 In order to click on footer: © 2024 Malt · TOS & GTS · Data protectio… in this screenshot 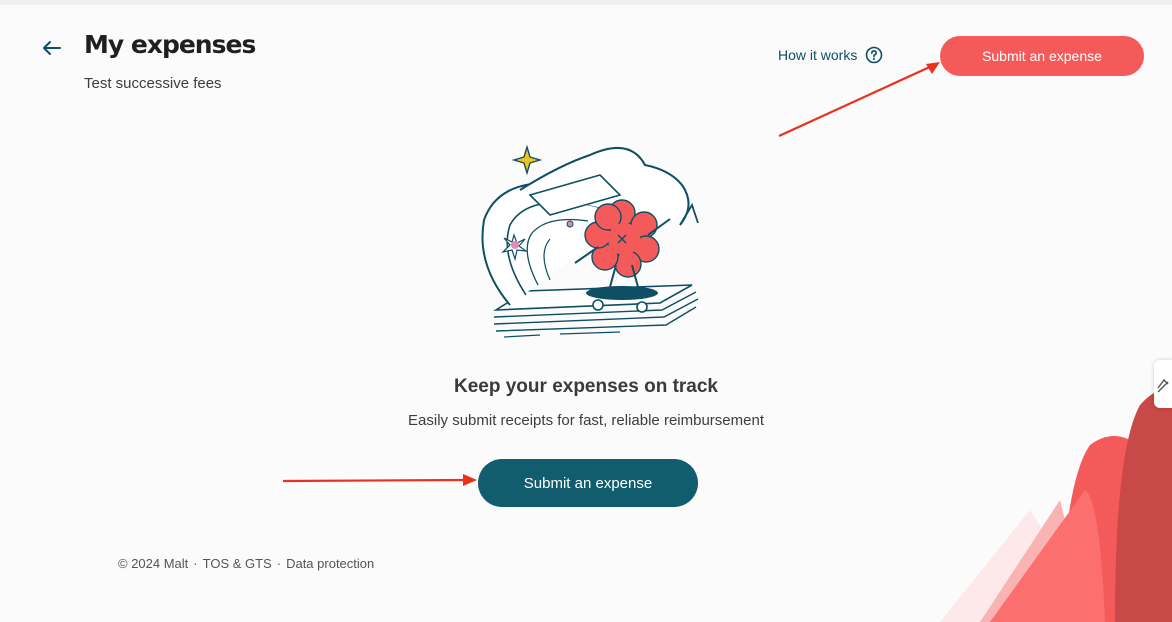, I will do `click(246, 563)`.